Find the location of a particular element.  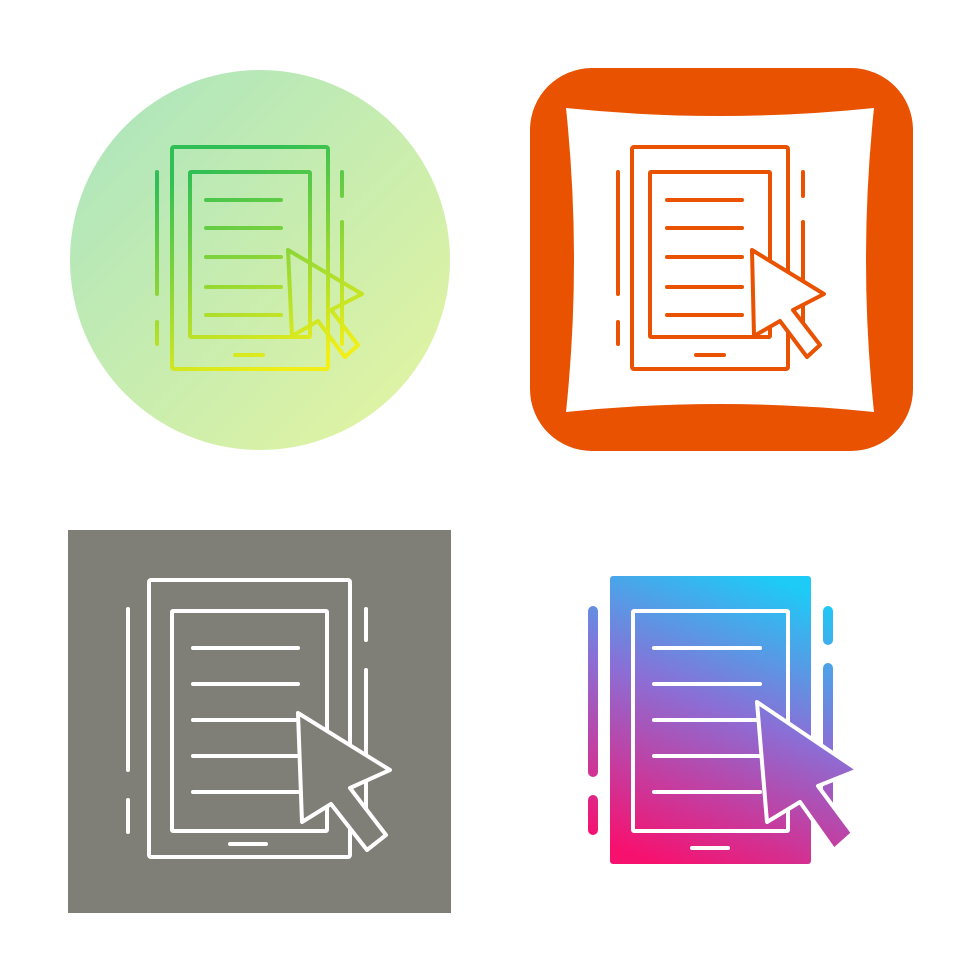

cushion-shape is located at coordinates (720, 260).